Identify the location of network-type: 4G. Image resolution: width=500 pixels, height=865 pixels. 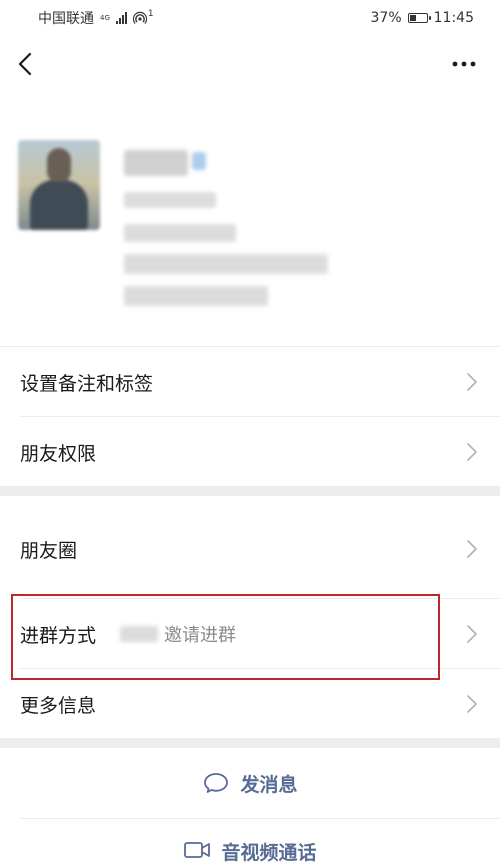
(105, 17).